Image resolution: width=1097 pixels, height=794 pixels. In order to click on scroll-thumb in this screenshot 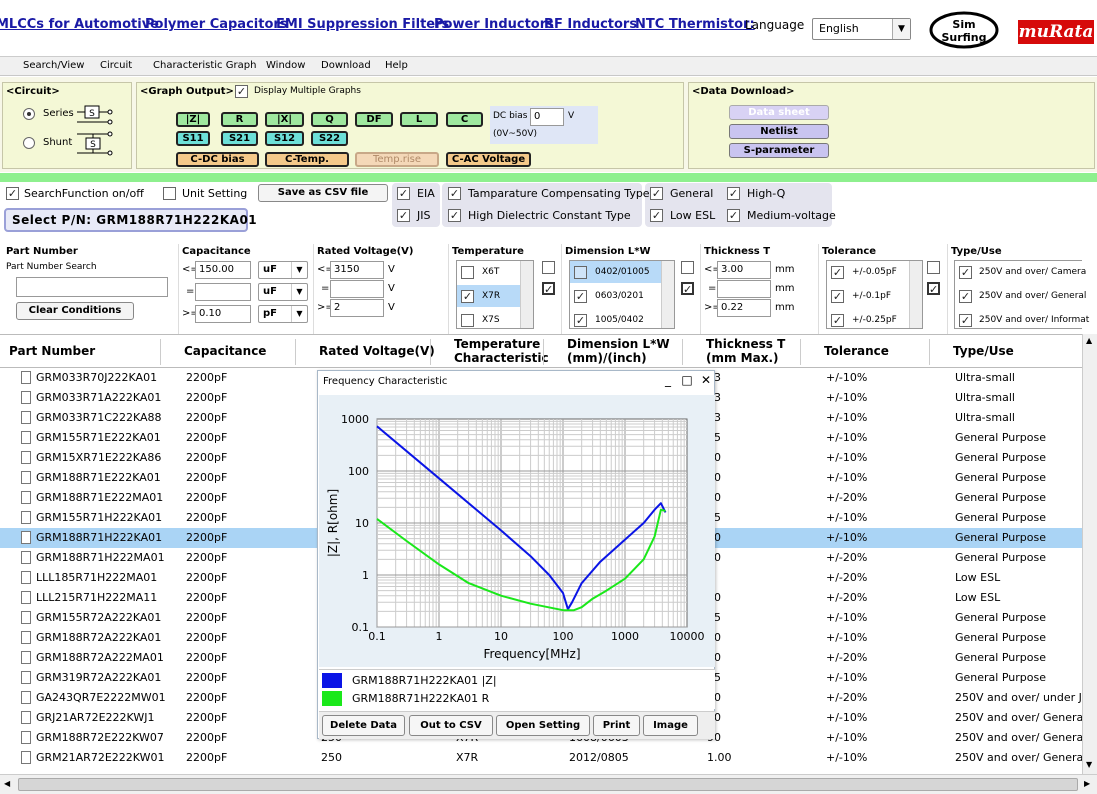, I will do `click(548, 784)`.